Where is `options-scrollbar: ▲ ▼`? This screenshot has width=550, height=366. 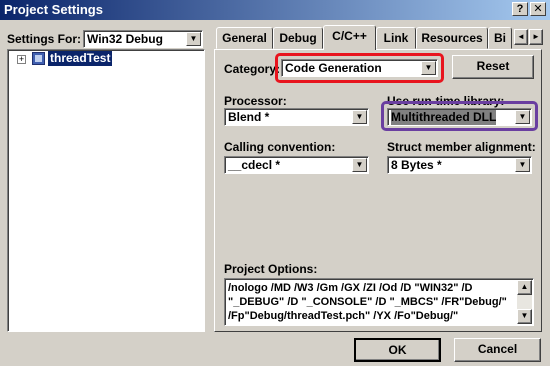
options-scrollbar: ▲ ▼ is located at coordinates (524, 302).